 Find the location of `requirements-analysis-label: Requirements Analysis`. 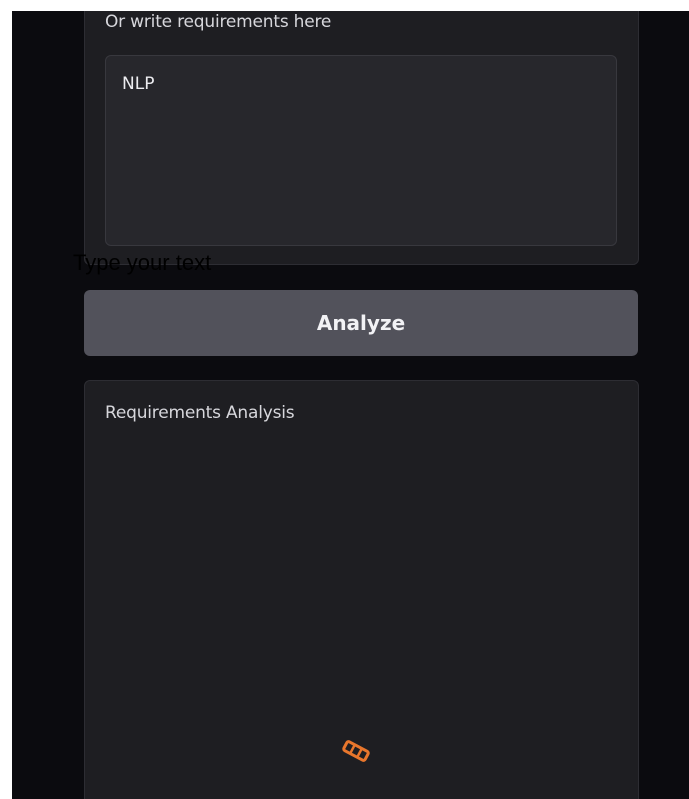

requirements-analysis-label: Requirements Analysis is located at coordinates (200, 413).